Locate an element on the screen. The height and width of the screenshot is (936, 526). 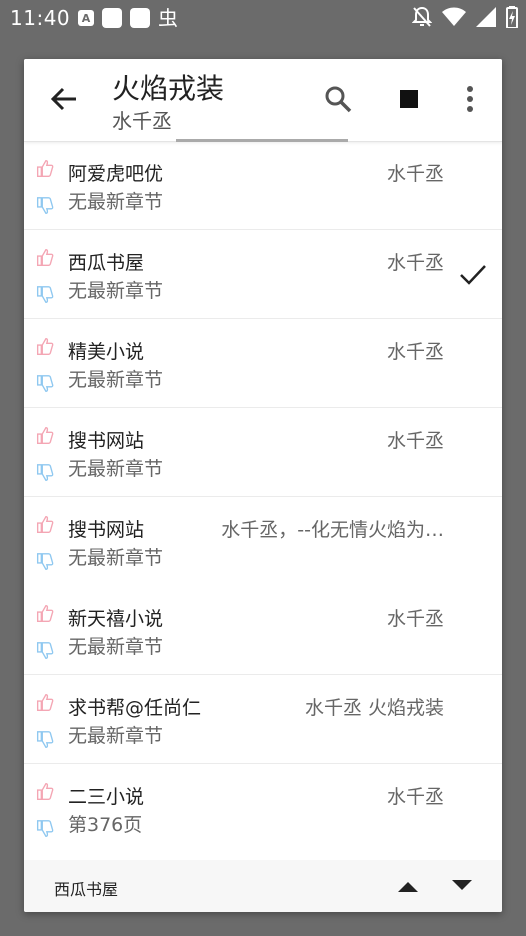
status-time: 11:40 is located at coordinates (40, 18).